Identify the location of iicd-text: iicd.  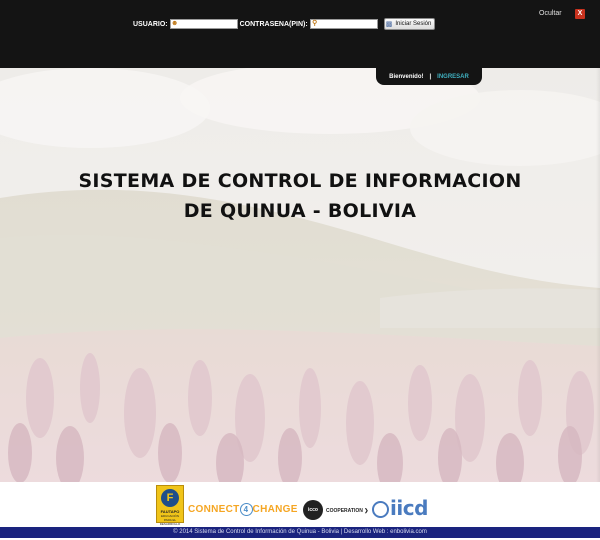
(409, 508).